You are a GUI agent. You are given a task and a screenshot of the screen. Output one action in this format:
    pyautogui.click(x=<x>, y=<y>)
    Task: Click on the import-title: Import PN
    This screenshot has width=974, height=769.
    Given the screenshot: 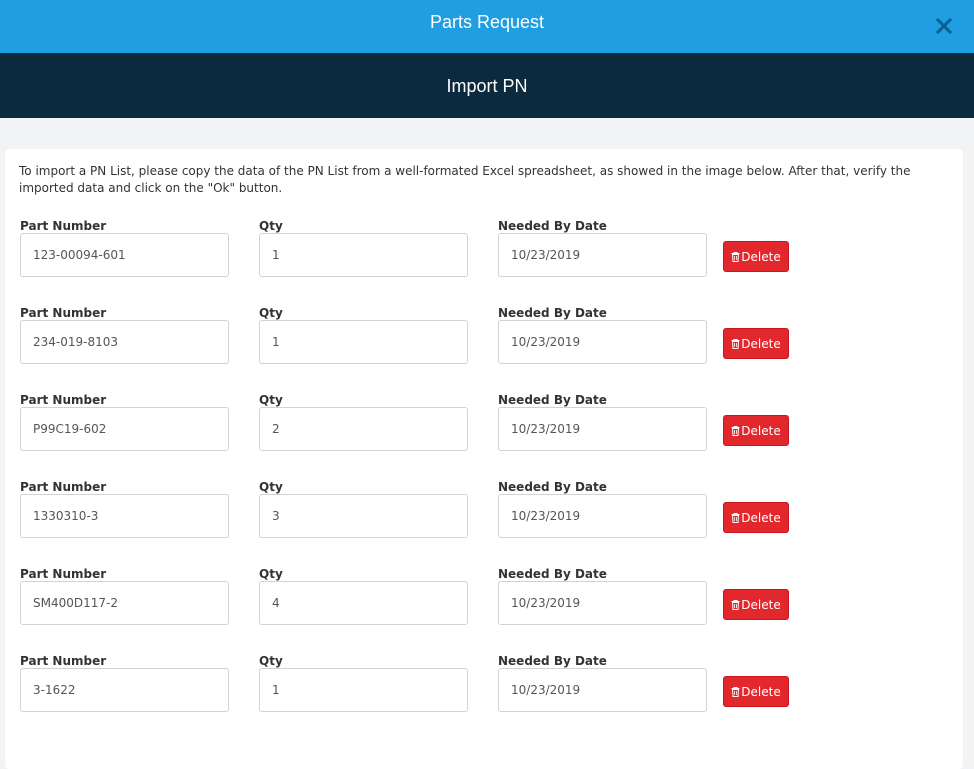 What is the action you would take?
    pyautogui.click(x=487, y=86)
    